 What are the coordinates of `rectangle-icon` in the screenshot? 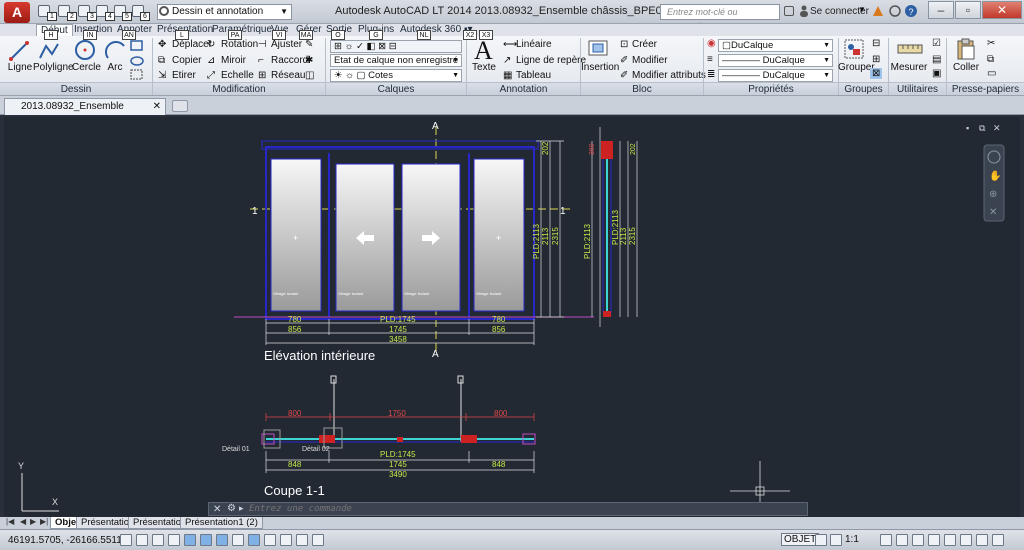 It's located at (137, 46).